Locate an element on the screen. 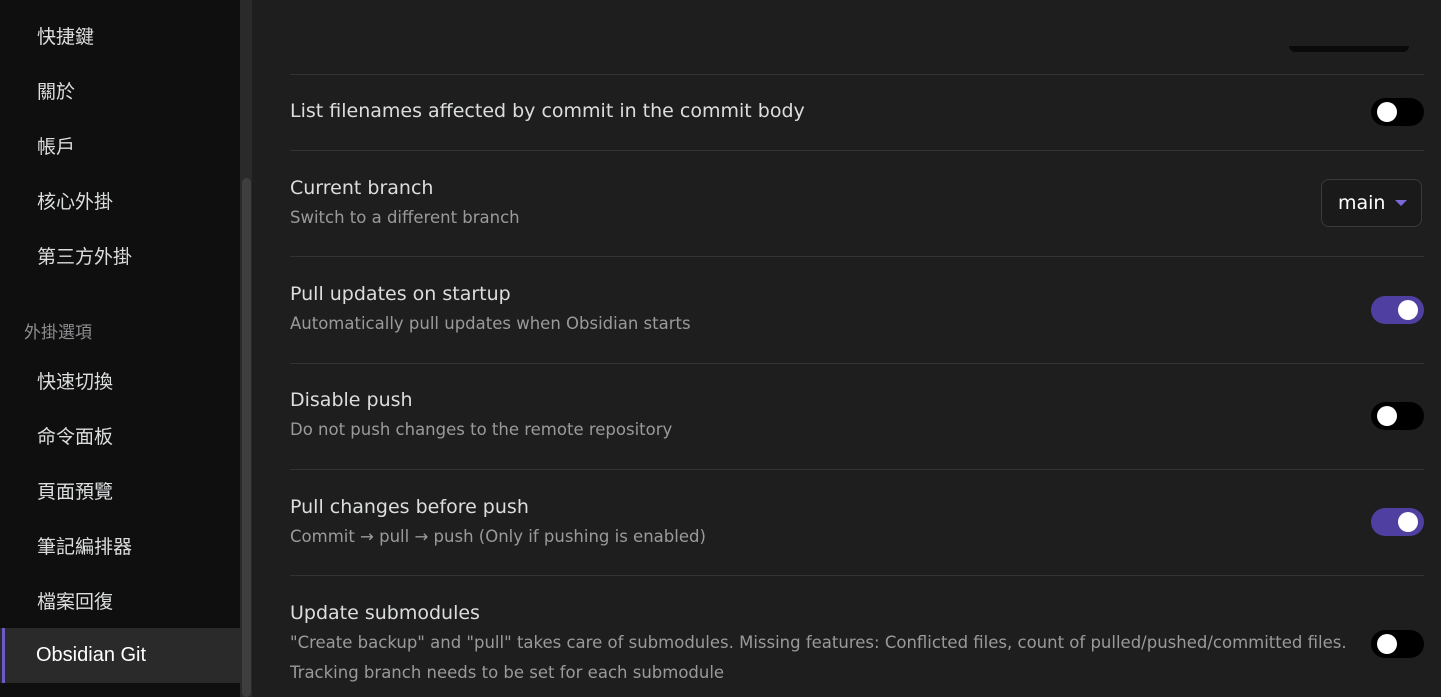 Image resolution: width=1441 pixels, height=697 pixels. sidebar-item-label: 關於 is located at coordinates (56, 91).